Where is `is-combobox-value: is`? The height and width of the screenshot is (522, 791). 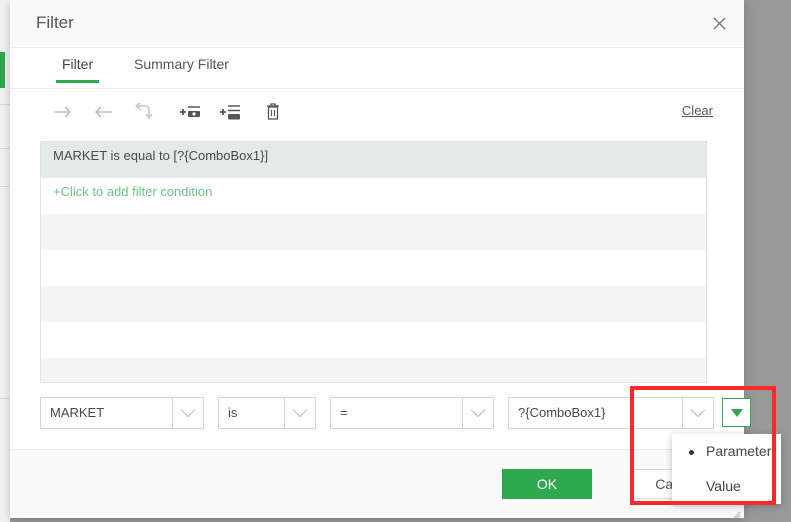
is-combobox-value: is is located at coordinates (251, 413).